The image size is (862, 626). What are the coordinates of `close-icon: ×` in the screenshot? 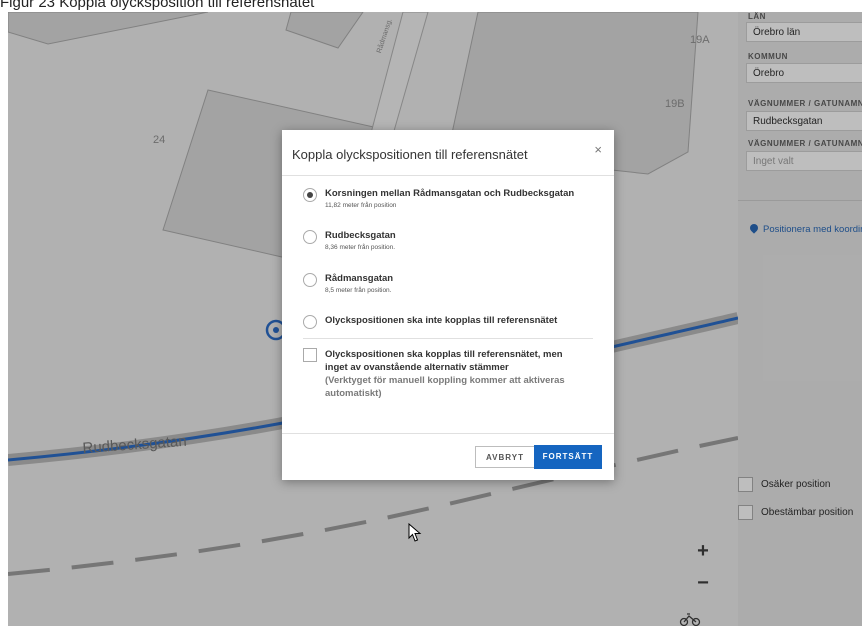 It's located at (598, 149).